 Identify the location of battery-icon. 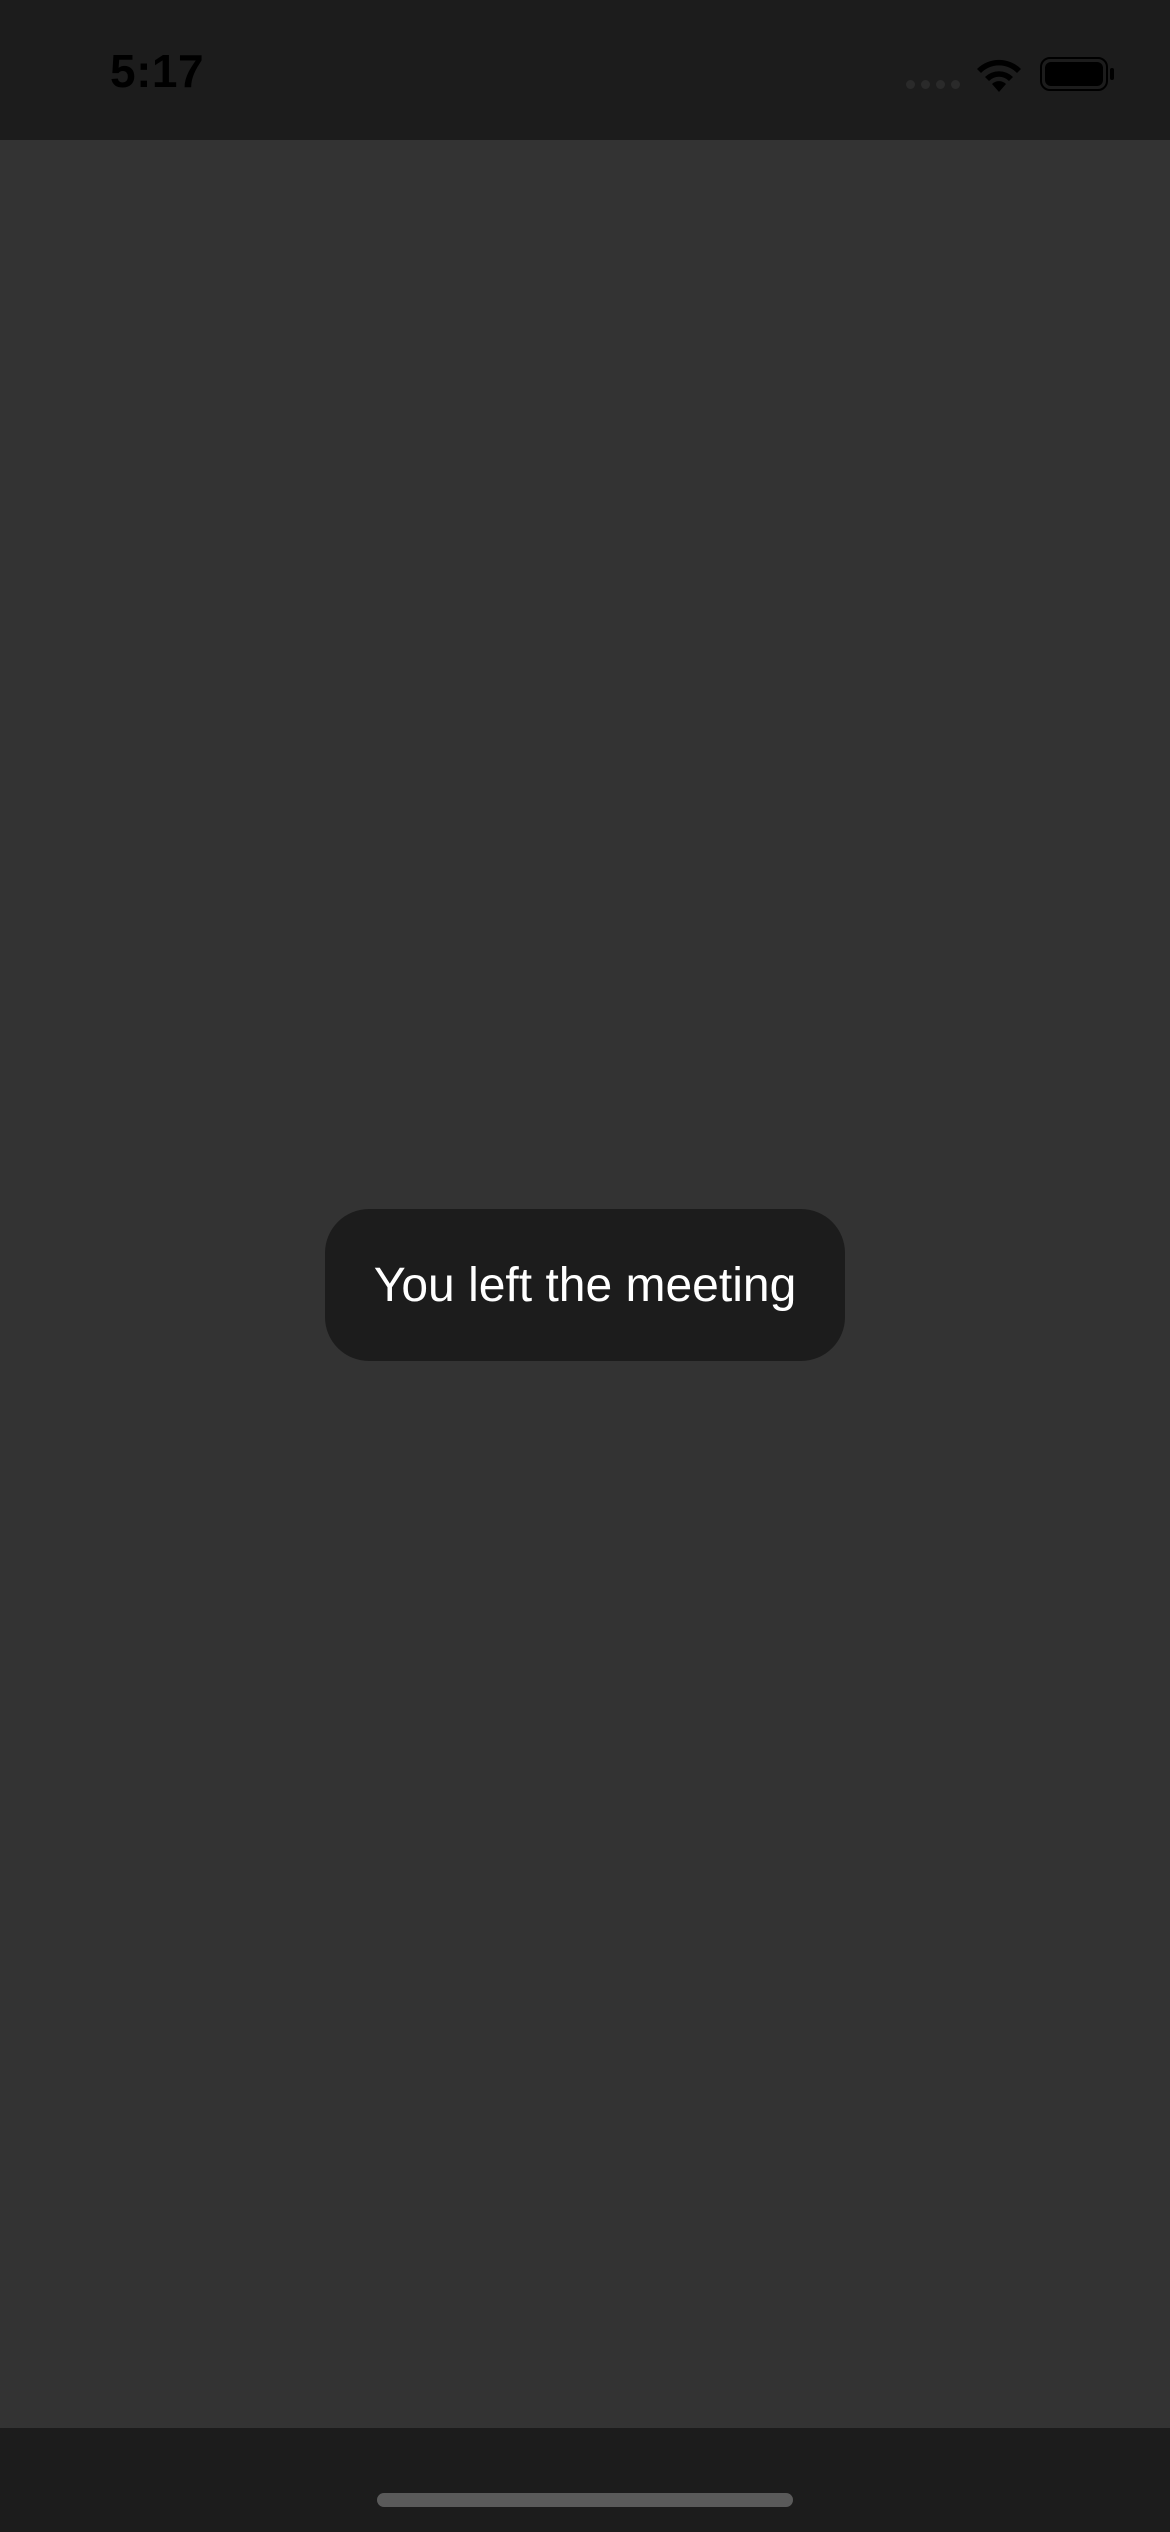
(1077, 74).